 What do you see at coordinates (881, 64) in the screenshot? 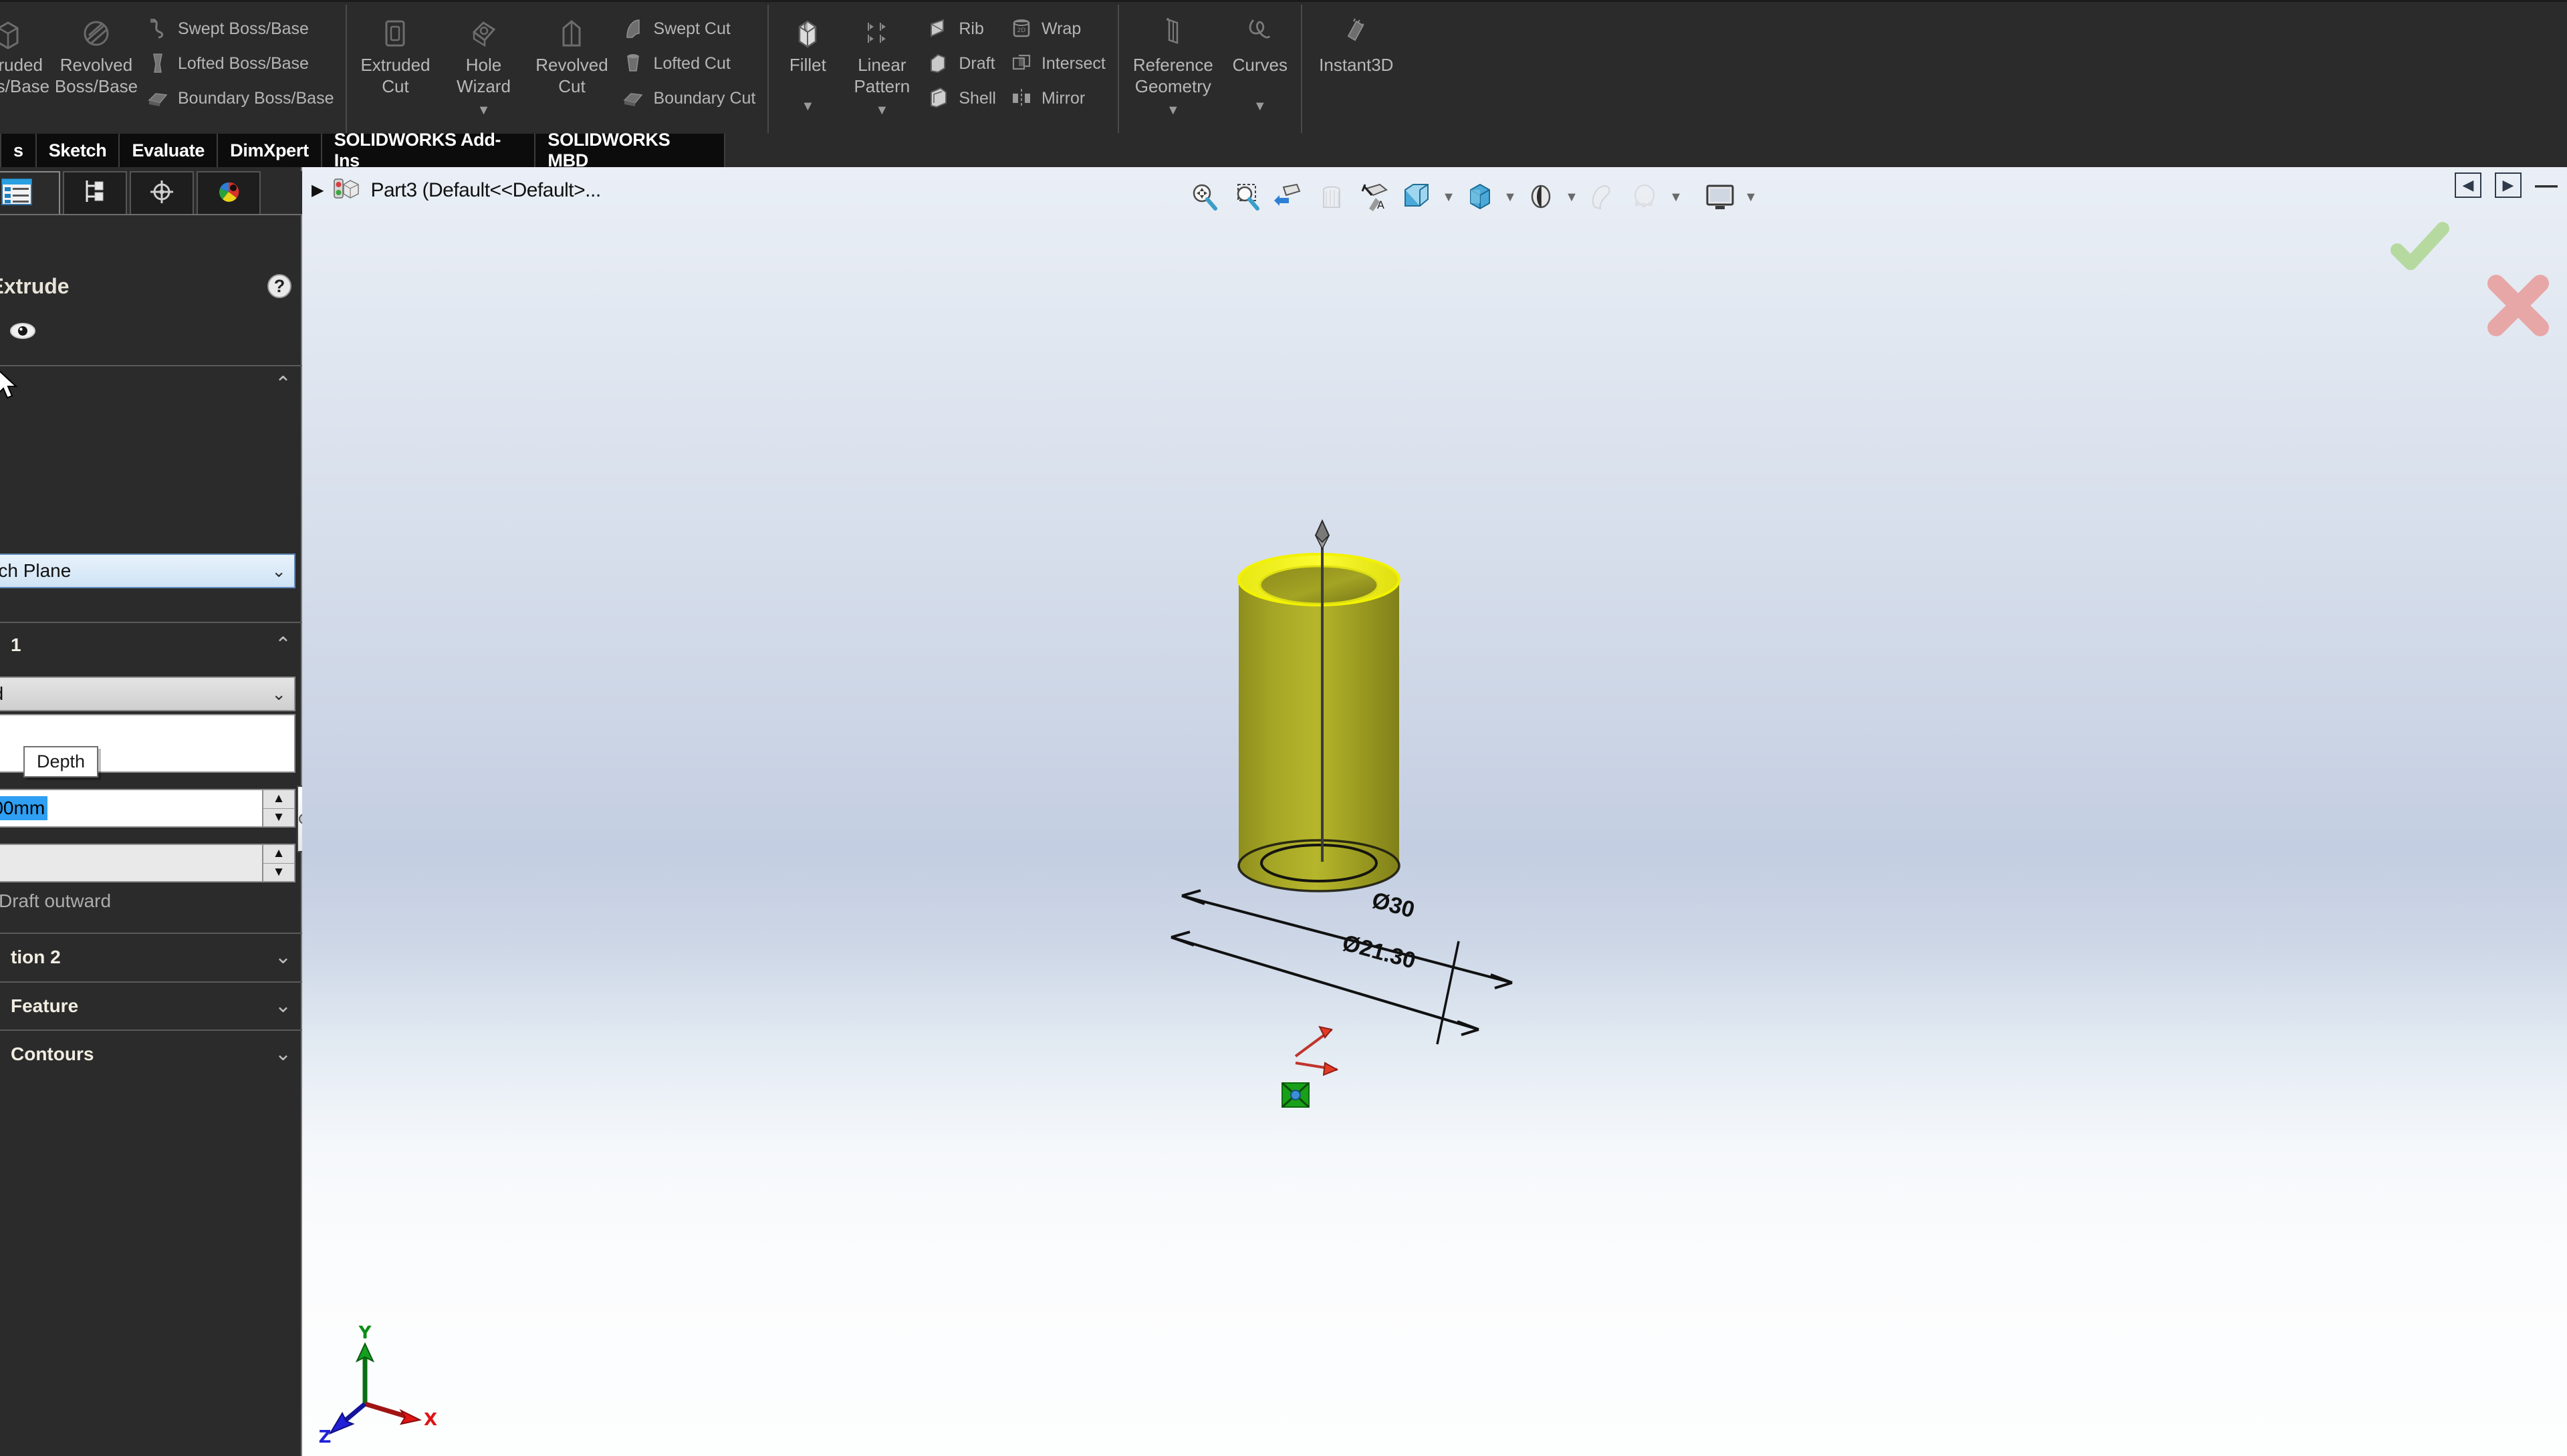
I see `linear-pattern-button: Linear Pattern ▼` at bounding box center [881, 64].